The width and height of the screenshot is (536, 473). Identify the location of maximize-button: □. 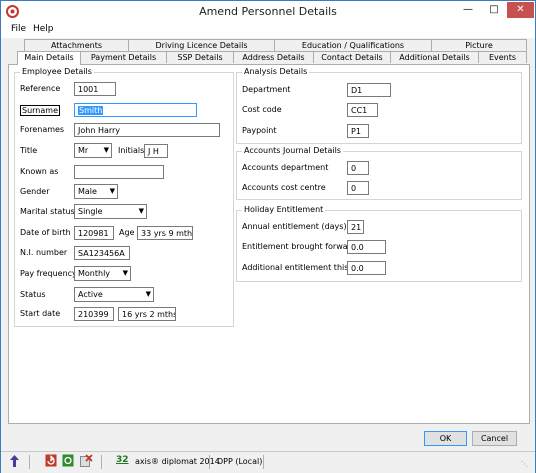
(494, 10).